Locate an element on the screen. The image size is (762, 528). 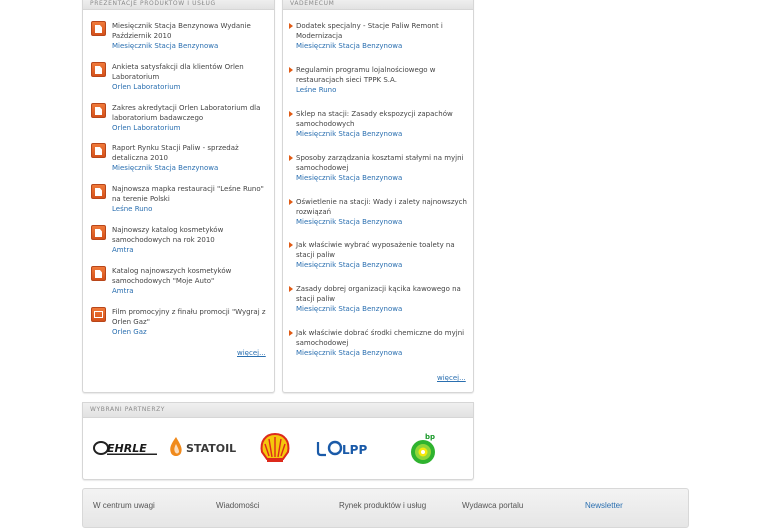
svg-text: LPP is located at coordinates (354, 450).